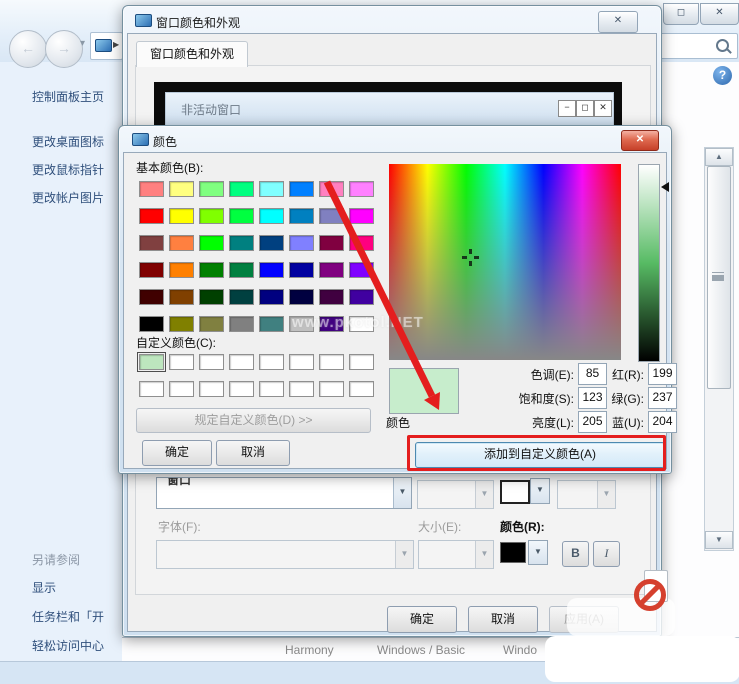 Image resolution: width=739 pixels, height=684 pixels. Describe the element at coordinates (606, 554) in the screenshot. I see `italic-button: I` at that location.